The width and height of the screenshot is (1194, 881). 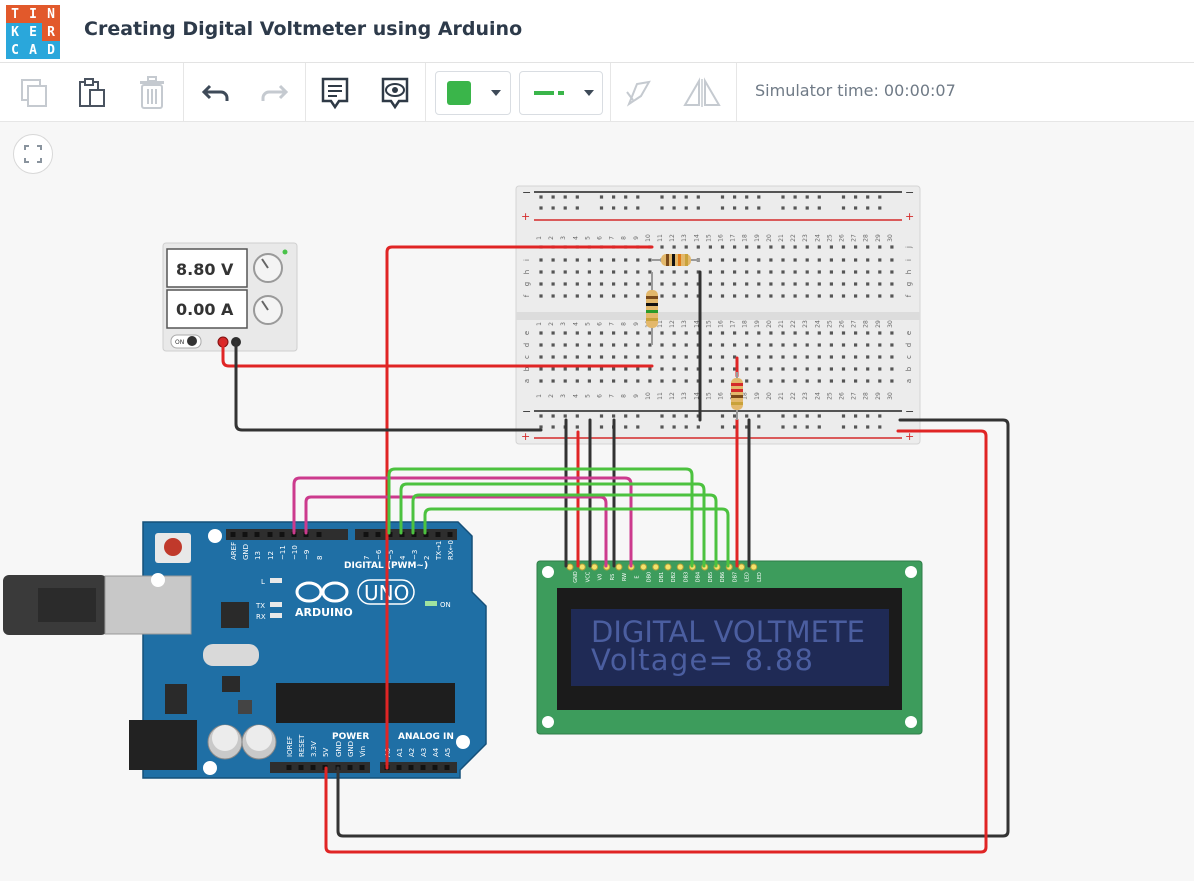 I want to click on logo-letter: C, so click(x=15, y=50).